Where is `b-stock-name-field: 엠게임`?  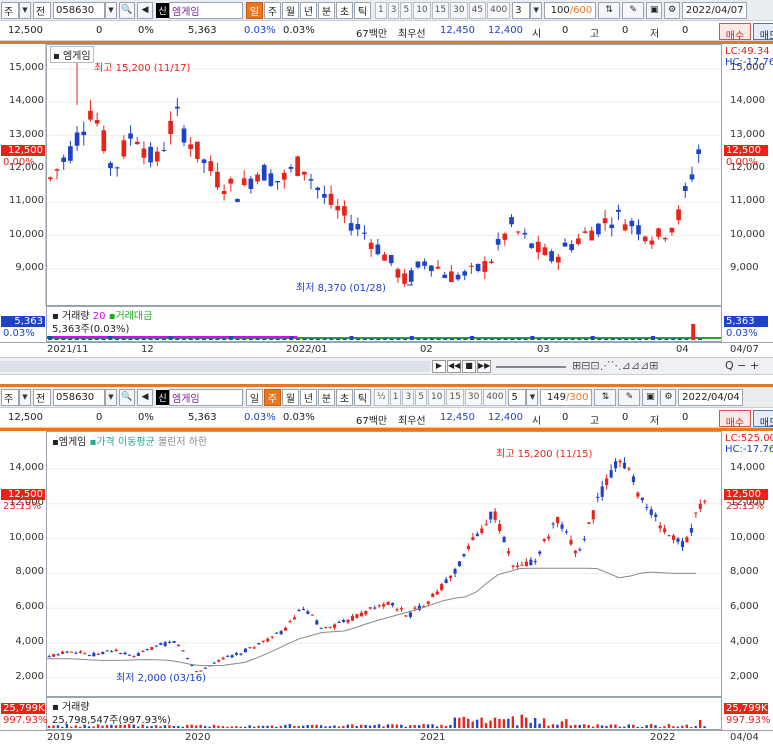 b-stock-name-field: 엠게임 is located at coordinates (206, 397).